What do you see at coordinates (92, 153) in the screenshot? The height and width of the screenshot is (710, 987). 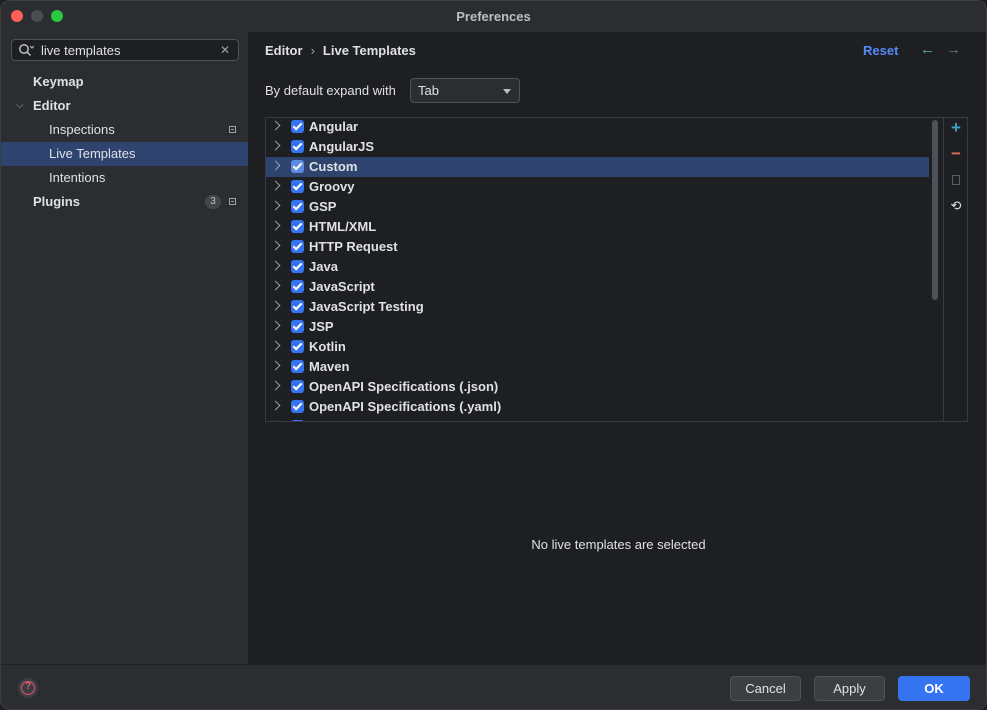 I see `sidebar-item-label: Live Templates` at bounding box center [92, 153].